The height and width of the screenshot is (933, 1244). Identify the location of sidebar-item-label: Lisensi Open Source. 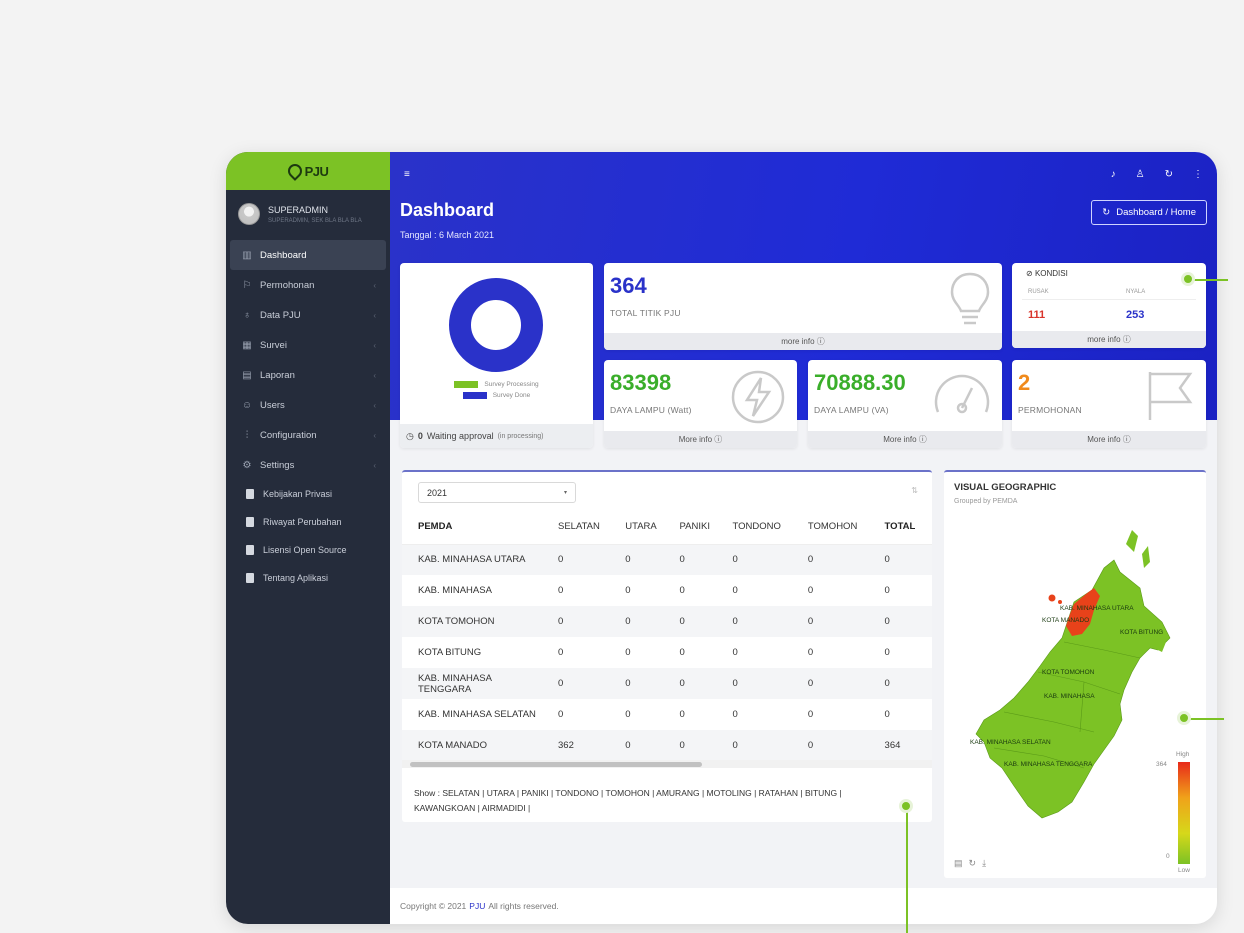
(305, 550).